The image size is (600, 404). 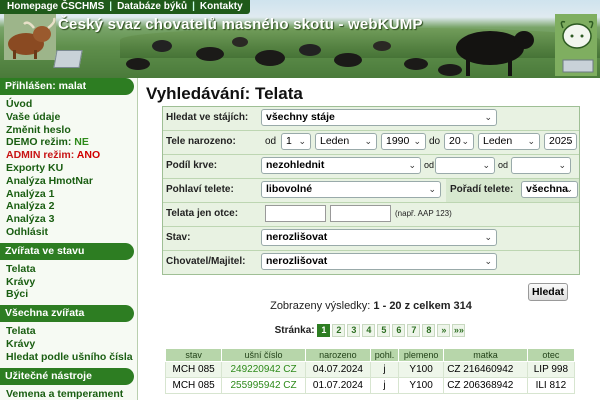 I want to click on sidebar-item-analysis-2: Analýza 2, so click(x=68, y=206).